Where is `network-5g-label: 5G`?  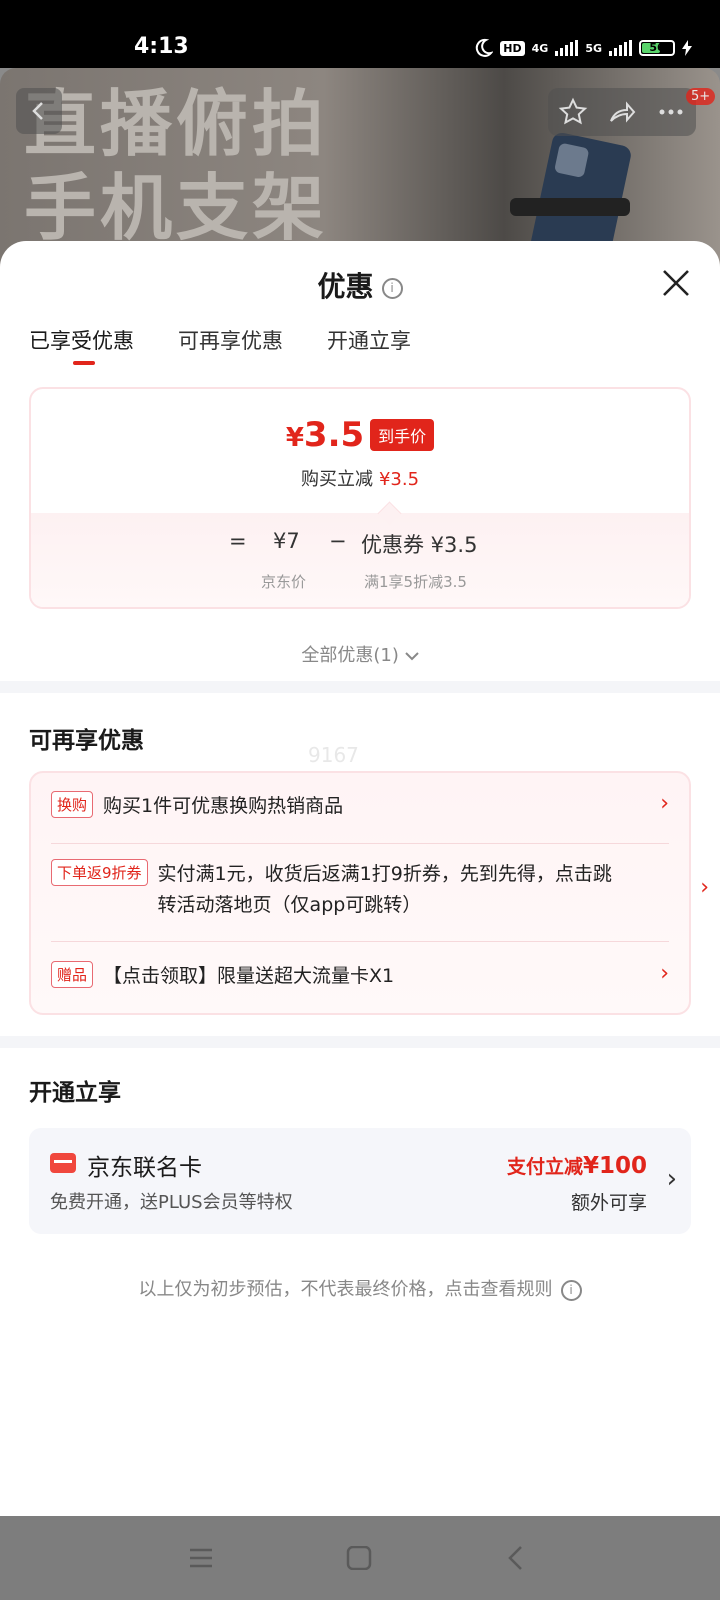 network-5g-label: 5G is located at coordinates (593, 48).